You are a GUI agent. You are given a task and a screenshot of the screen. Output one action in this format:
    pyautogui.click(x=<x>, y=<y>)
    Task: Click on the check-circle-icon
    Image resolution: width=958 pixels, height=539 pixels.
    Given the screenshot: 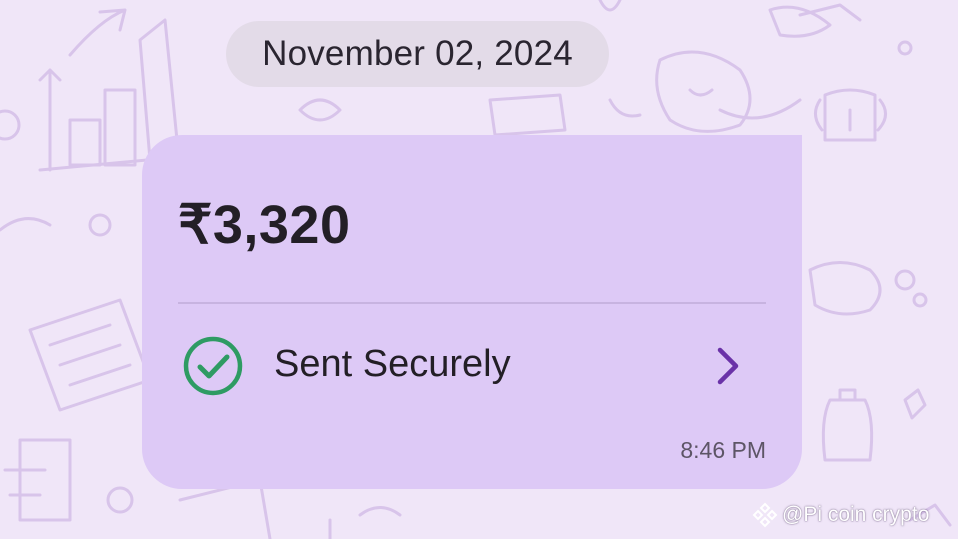 What is the action you would take?
    pyautogui.click(x=213, y=366)
    